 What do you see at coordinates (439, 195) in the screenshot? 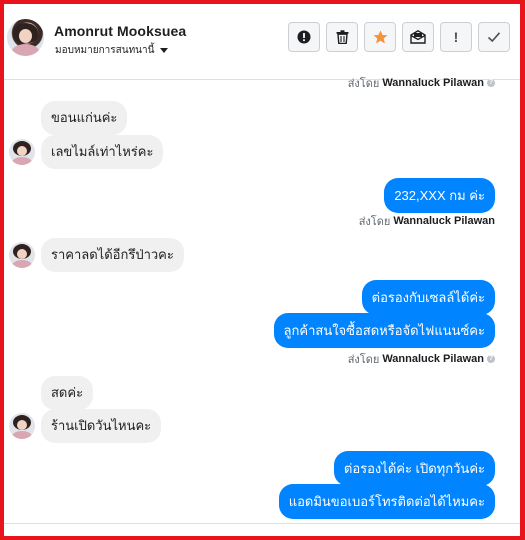
I see `outgoing-message: 232,XXX กม ค่ะ` at bounding box center [439, 195].